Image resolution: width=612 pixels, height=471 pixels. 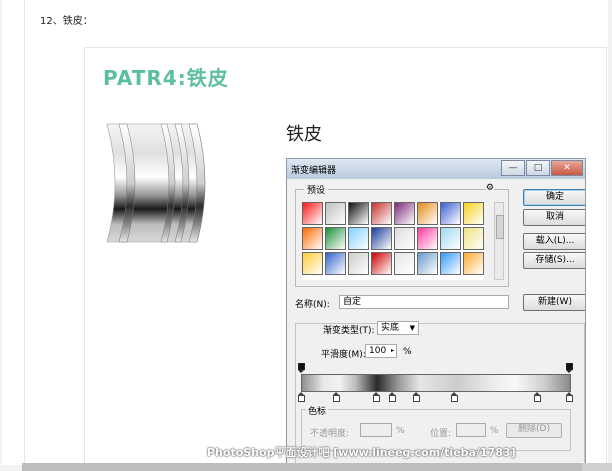 What do you see at coordinates (330, 434) in the screenshot?
I see `opacity-label: 不透明度:` at bounding box center [330, 434].